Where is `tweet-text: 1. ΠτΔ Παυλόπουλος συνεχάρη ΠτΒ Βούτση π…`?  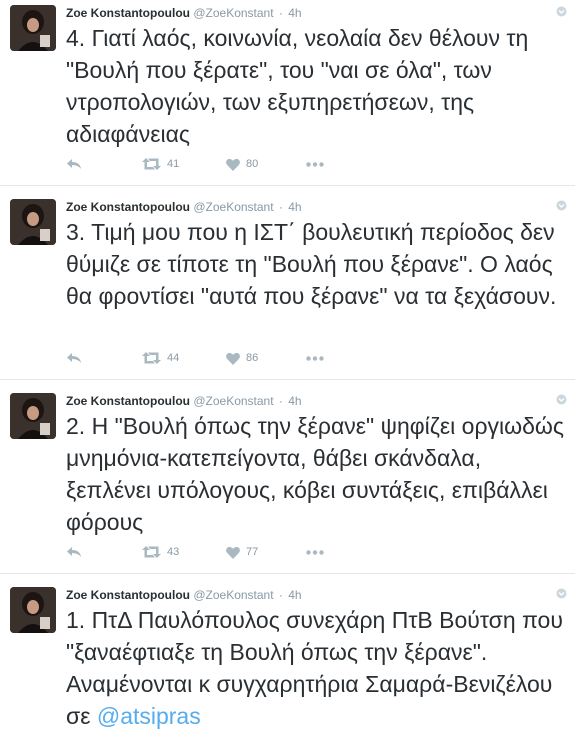 tweet-text: 1. ΠτΔ Παυλόπουλος συνεχάρη ΠτΒ Βούτση π… is located at coordinates (316, 668).